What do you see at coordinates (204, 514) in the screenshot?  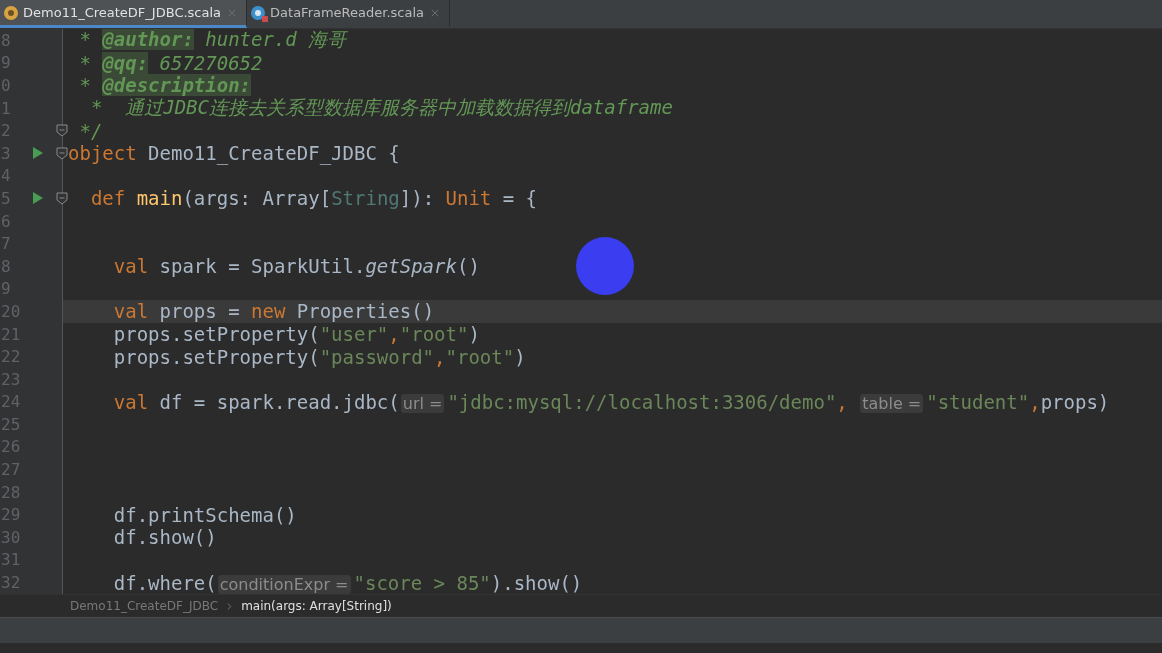 I see `code-line: df.printSchema()` at bounding box center [204, 514].